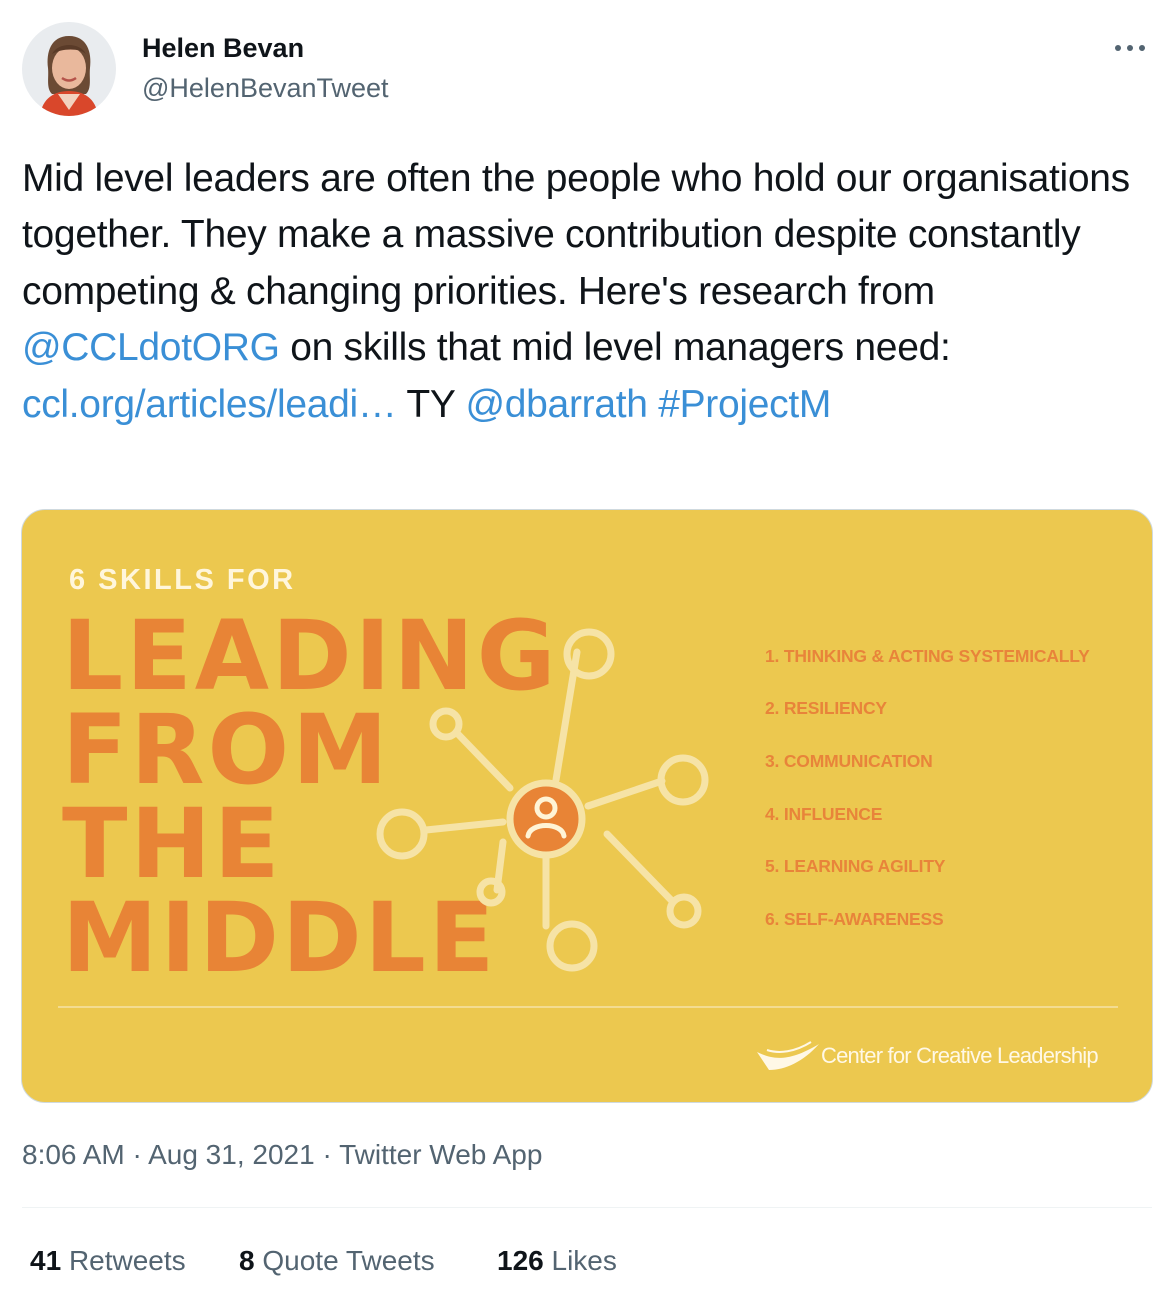  I want to click on avatar, so click(69, 69).